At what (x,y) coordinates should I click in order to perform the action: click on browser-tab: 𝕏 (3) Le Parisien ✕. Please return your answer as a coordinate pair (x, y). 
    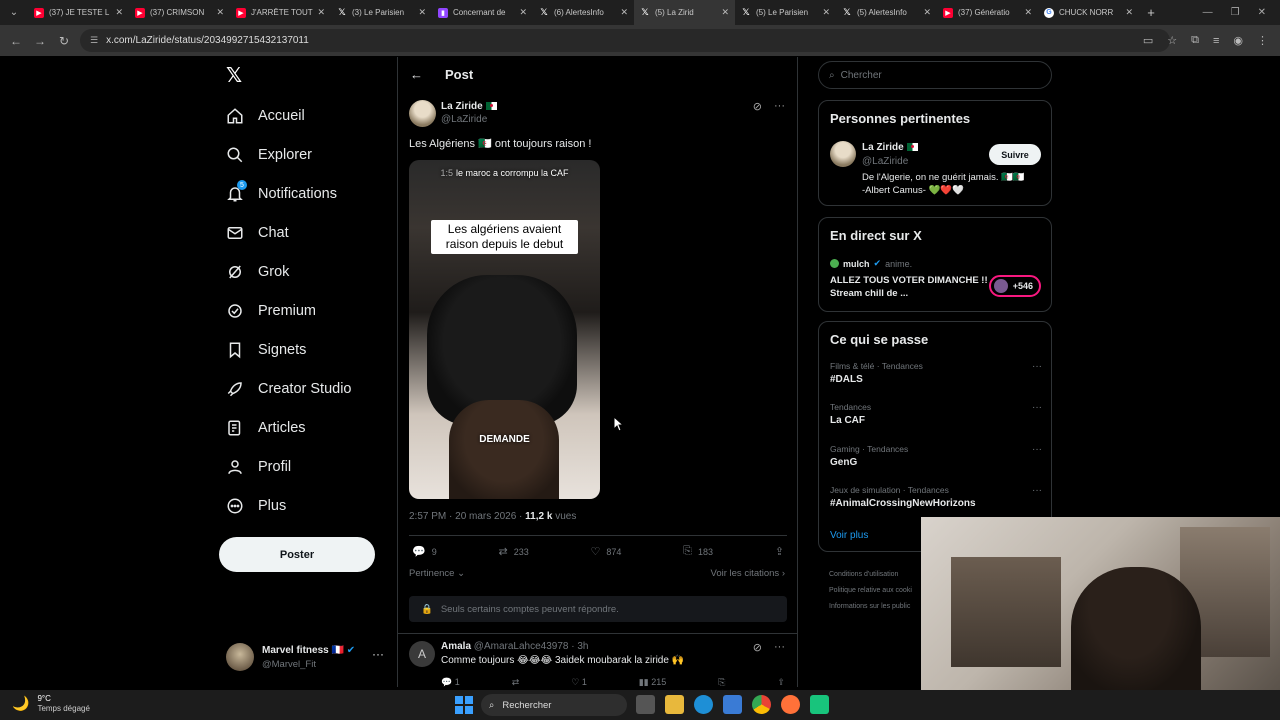
    Looking at the image, I should click on (381, 12).